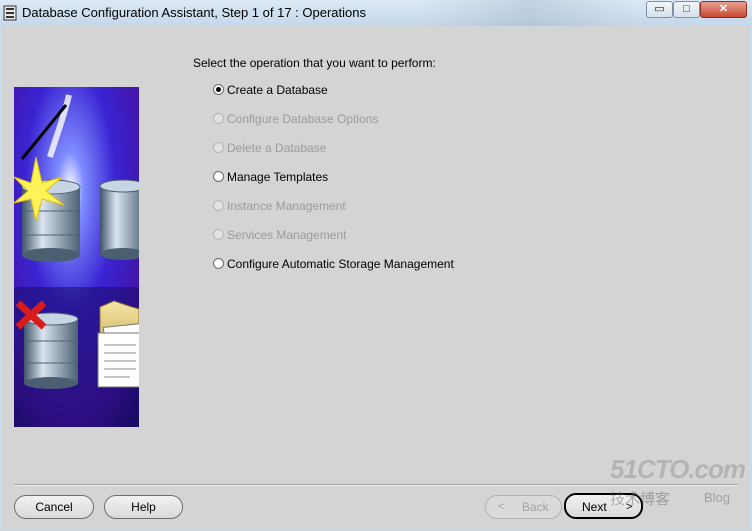  I want to click on close-icon: ✕, so click(723, 9).